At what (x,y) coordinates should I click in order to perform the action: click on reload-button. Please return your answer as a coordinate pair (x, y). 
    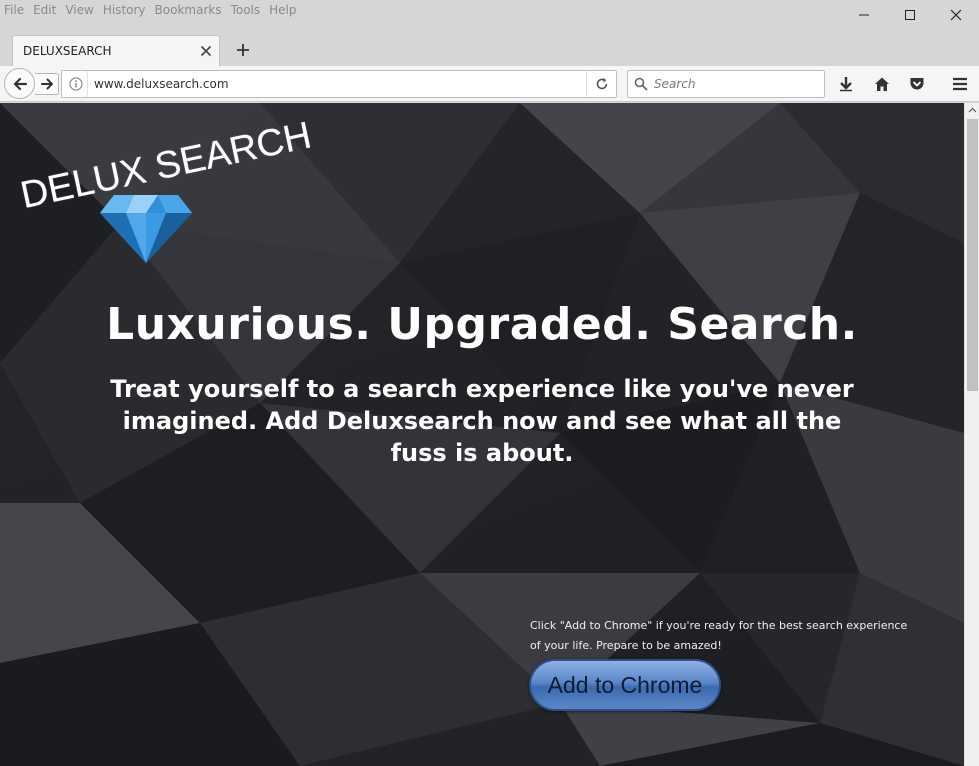
    Looking at the image, I should click on (601, 84).